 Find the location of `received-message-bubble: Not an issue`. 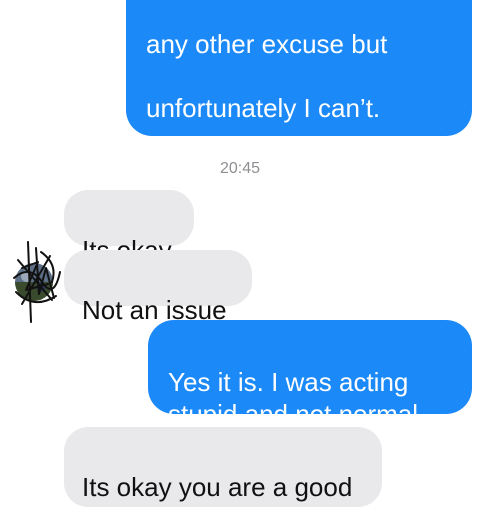

received-message-bubble: Not an issue is located at coordinates (158, 287).